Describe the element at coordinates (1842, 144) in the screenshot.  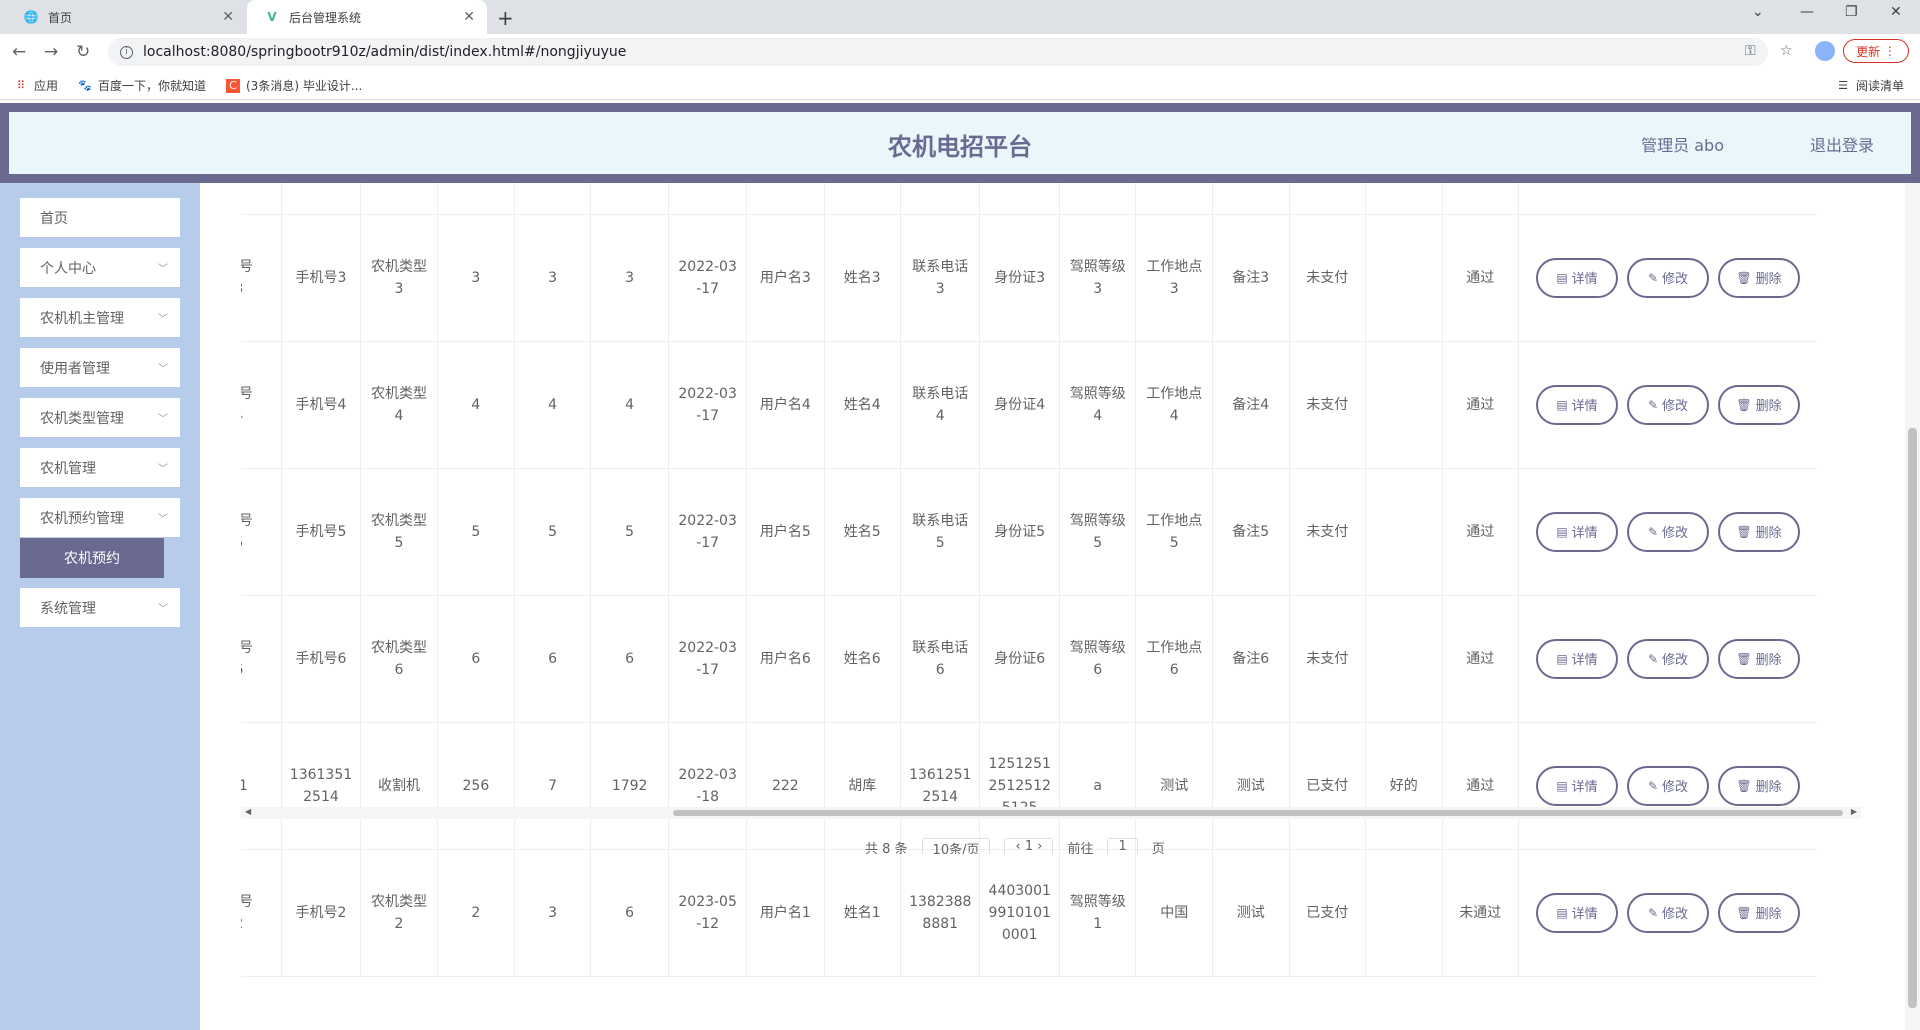
I see `logout-button: 退出登录` at that location.